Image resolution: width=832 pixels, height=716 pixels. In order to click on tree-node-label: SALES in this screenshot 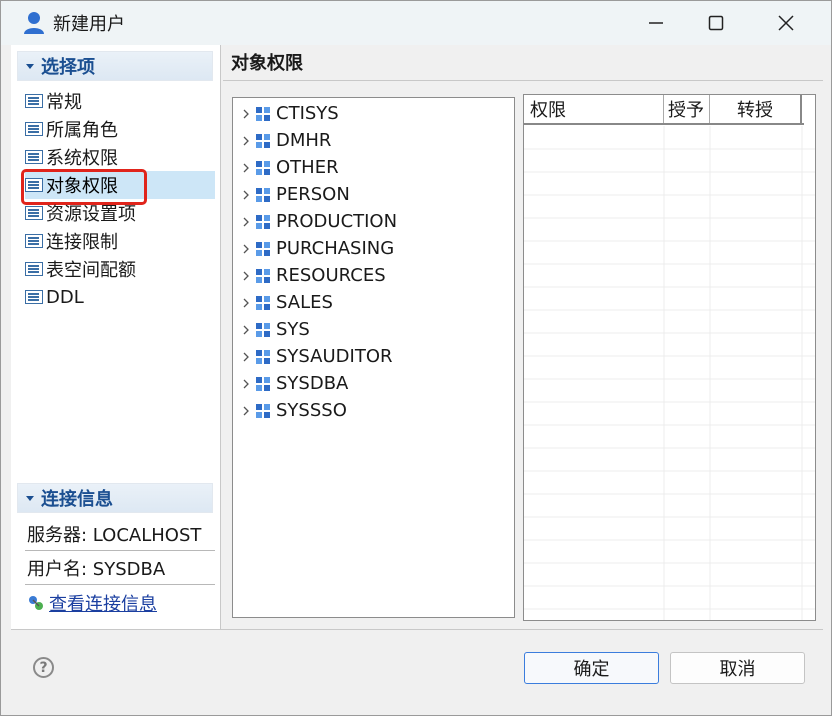, I will do `click(304, 302)`.